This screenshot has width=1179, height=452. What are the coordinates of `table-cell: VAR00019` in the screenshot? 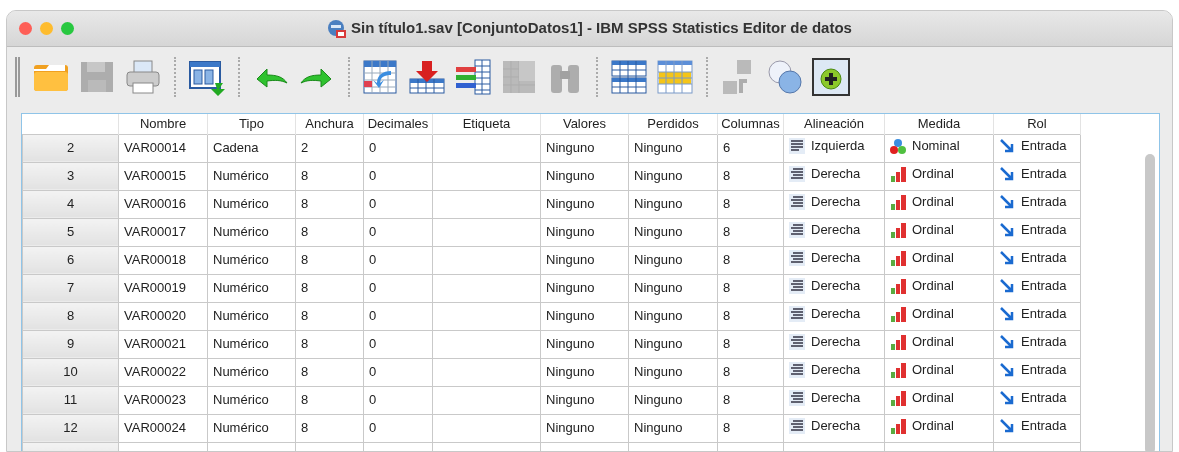 It's located at (163, 288).